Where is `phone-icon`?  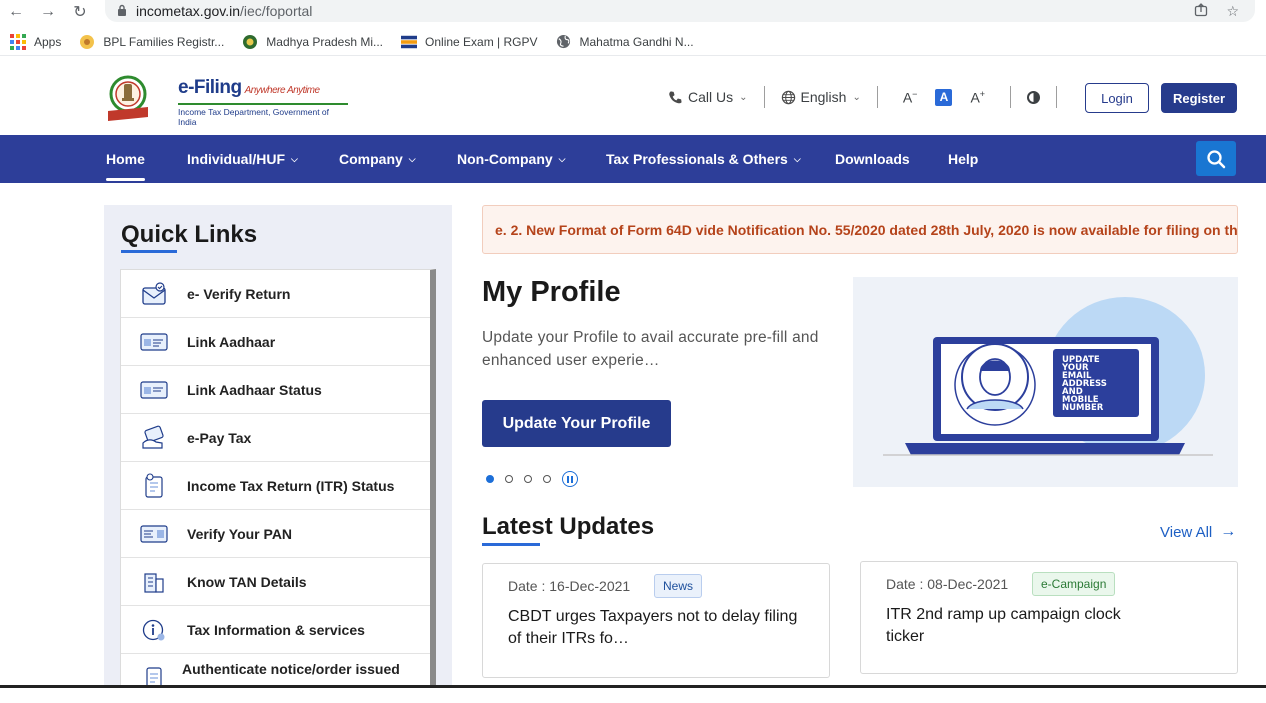 phone-icon is located at coordinates (675, 97).